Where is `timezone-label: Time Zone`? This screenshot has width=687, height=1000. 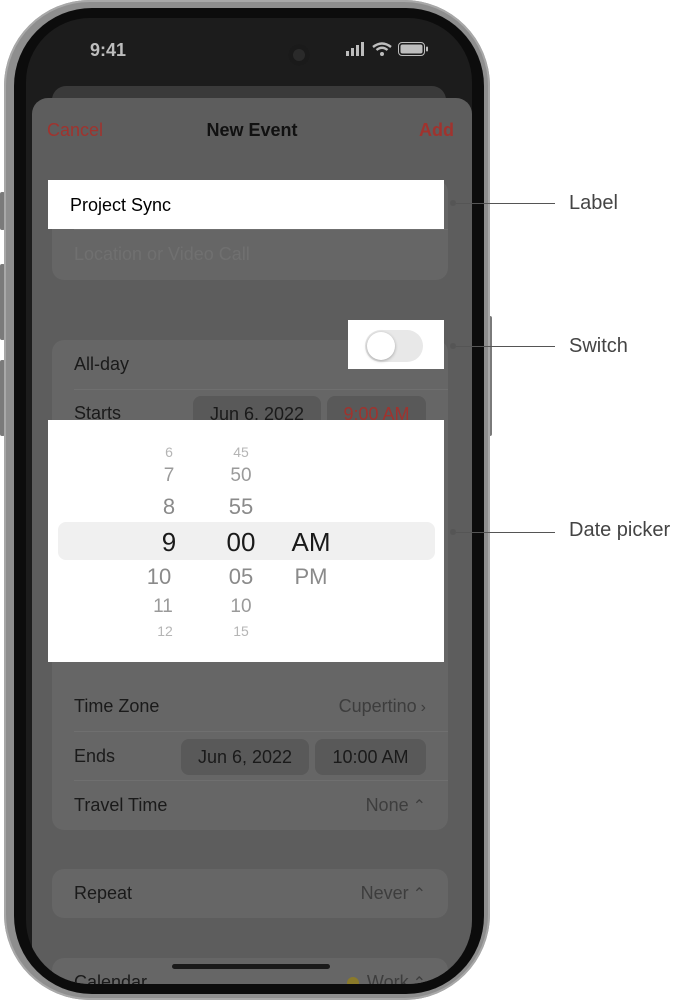 timezone-label: Time Zone is located at coordinates (117, 706).